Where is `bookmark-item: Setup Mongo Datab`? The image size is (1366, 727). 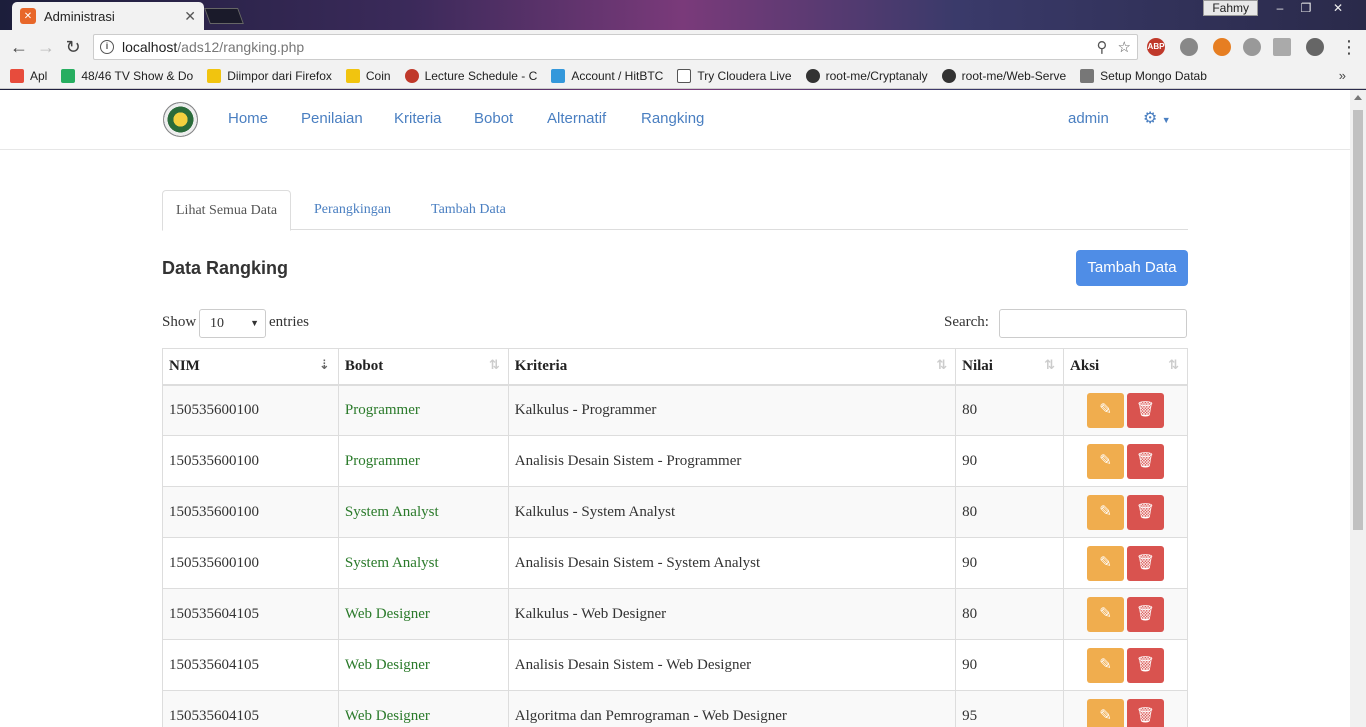
bookmark-item: Setup Mongo Datab is located at coordinates (1143, 75).